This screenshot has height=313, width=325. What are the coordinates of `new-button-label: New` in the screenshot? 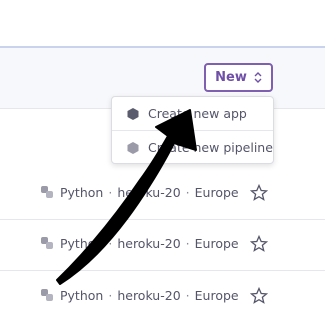 It's located at (231, 77).